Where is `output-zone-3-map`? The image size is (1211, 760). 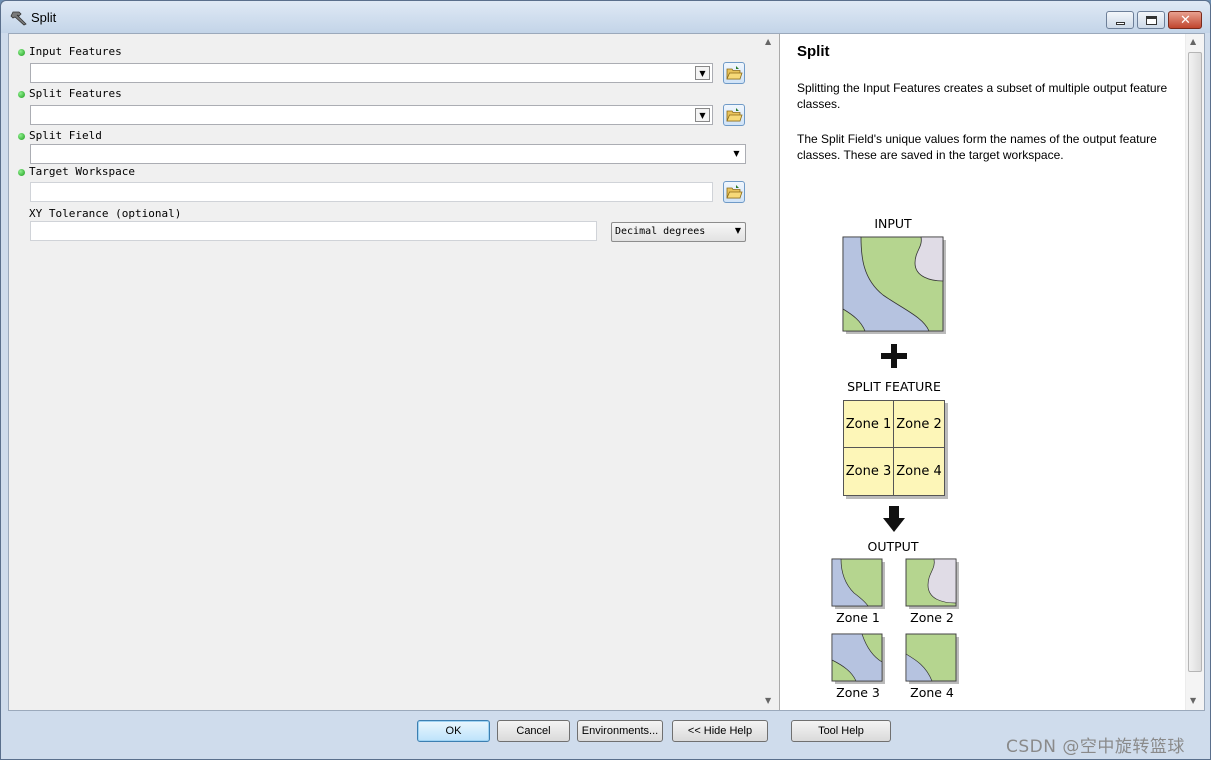
output-zone-3-map is located at coordinates (858, 658).